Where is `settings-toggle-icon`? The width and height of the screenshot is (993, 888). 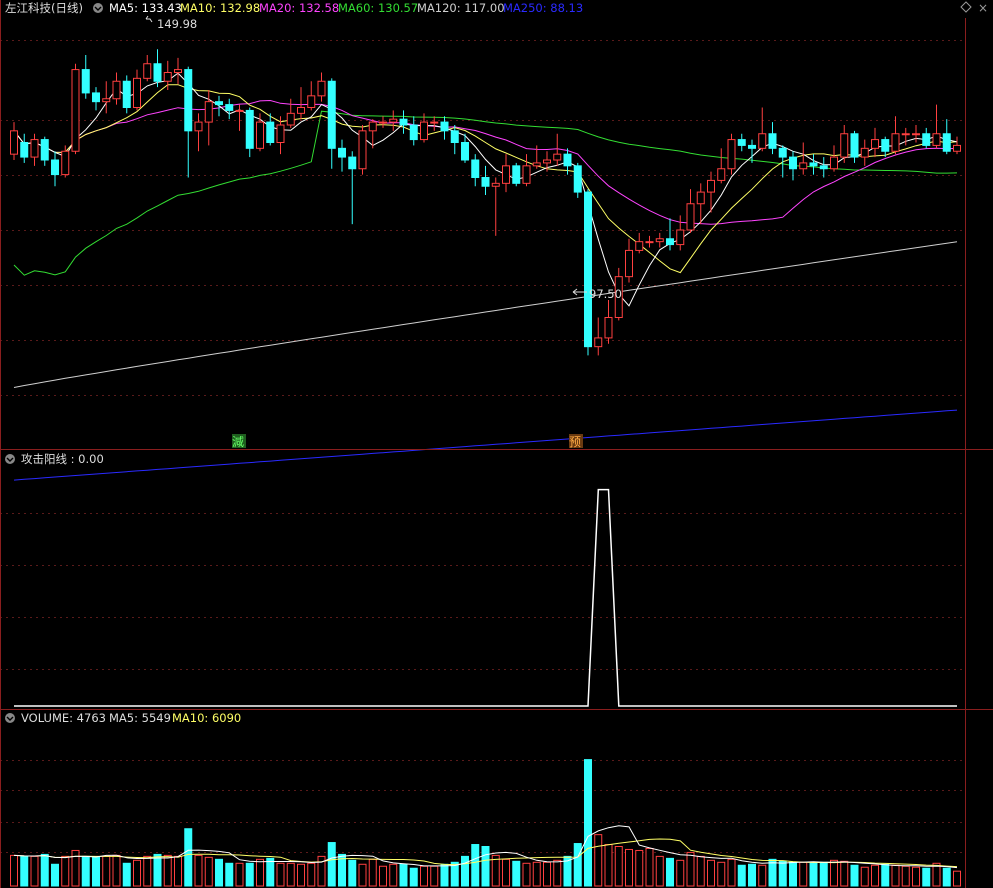
settings-toggle-icon is located at coordinates (98, 8).